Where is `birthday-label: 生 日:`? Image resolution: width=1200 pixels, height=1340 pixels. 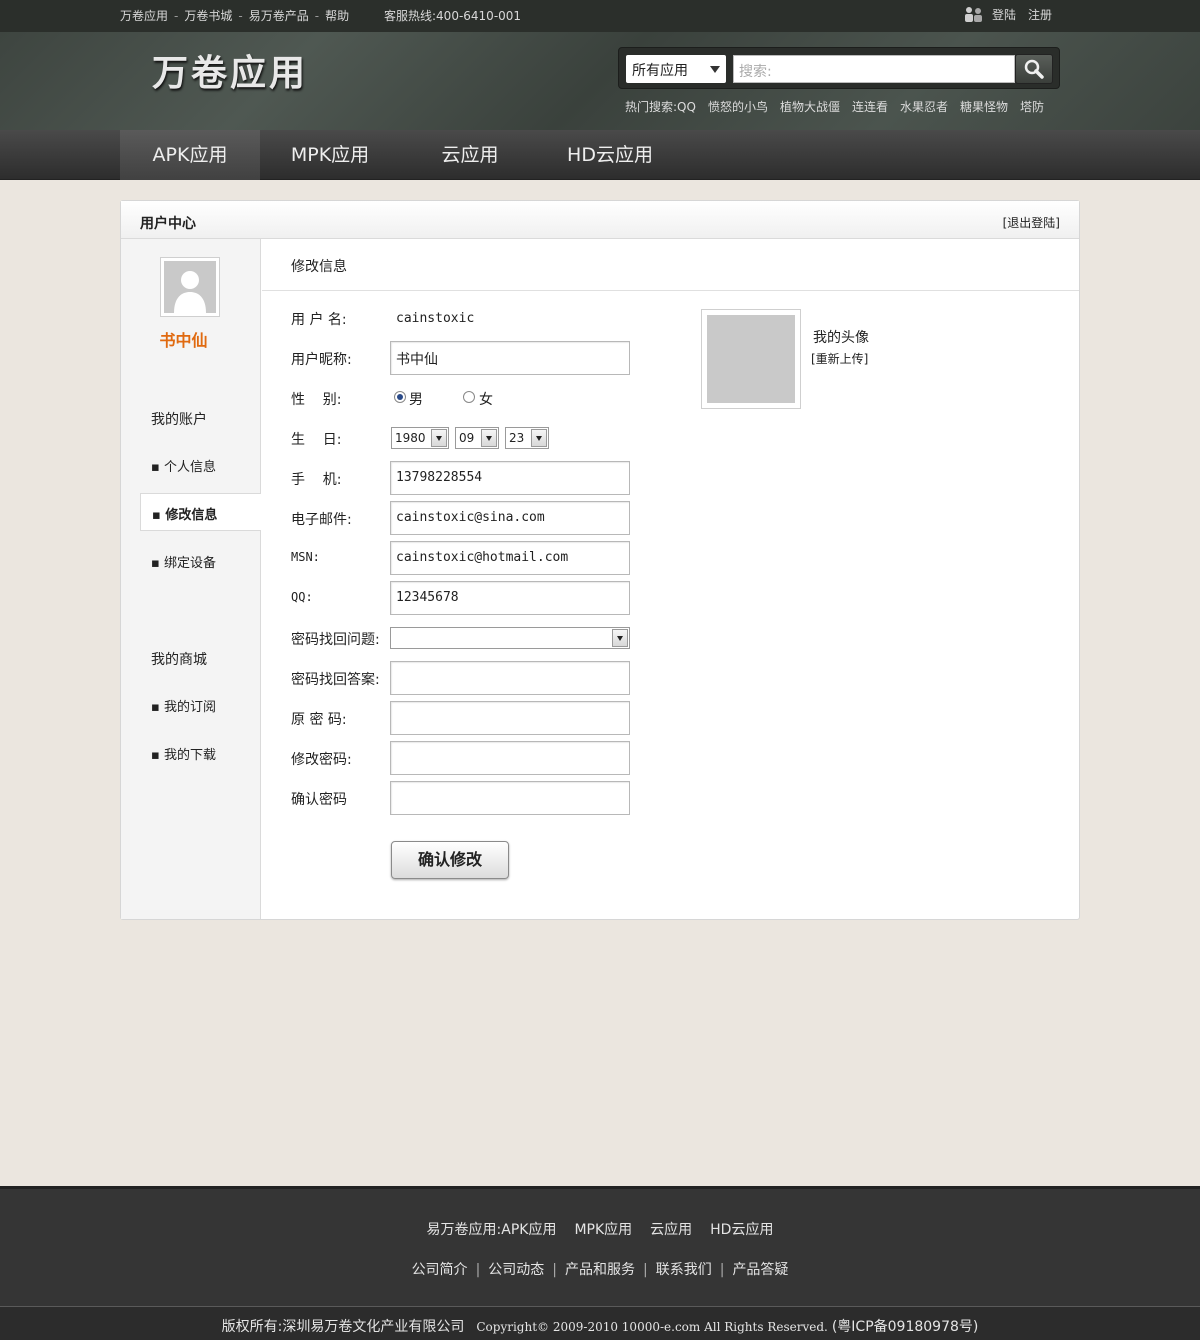 birthday-label: 生 日: is located at coordinates (316, 440).